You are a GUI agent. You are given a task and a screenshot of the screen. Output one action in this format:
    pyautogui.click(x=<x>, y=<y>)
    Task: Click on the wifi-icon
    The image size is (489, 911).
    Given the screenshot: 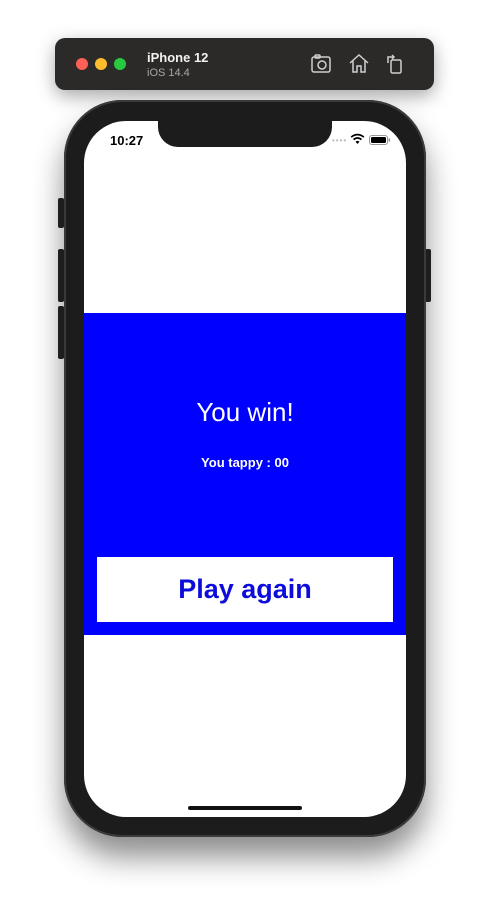 What is the action you would take?
    pyautogui.click(x=357, y=138)
    